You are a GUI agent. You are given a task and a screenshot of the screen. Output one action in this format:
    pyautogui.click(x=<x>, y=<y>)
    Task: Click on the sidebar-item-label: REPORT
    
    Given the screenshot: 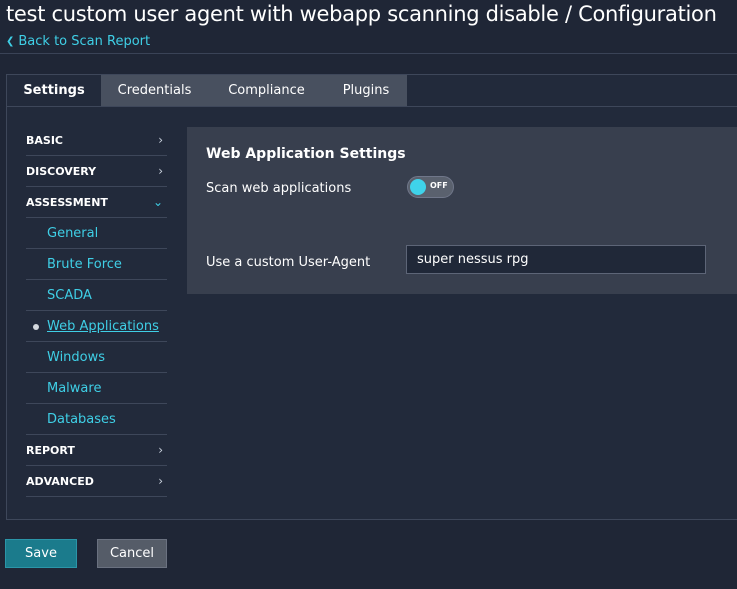 What is the action you would take?
    pyautogui.click(x=50, y=450)
    